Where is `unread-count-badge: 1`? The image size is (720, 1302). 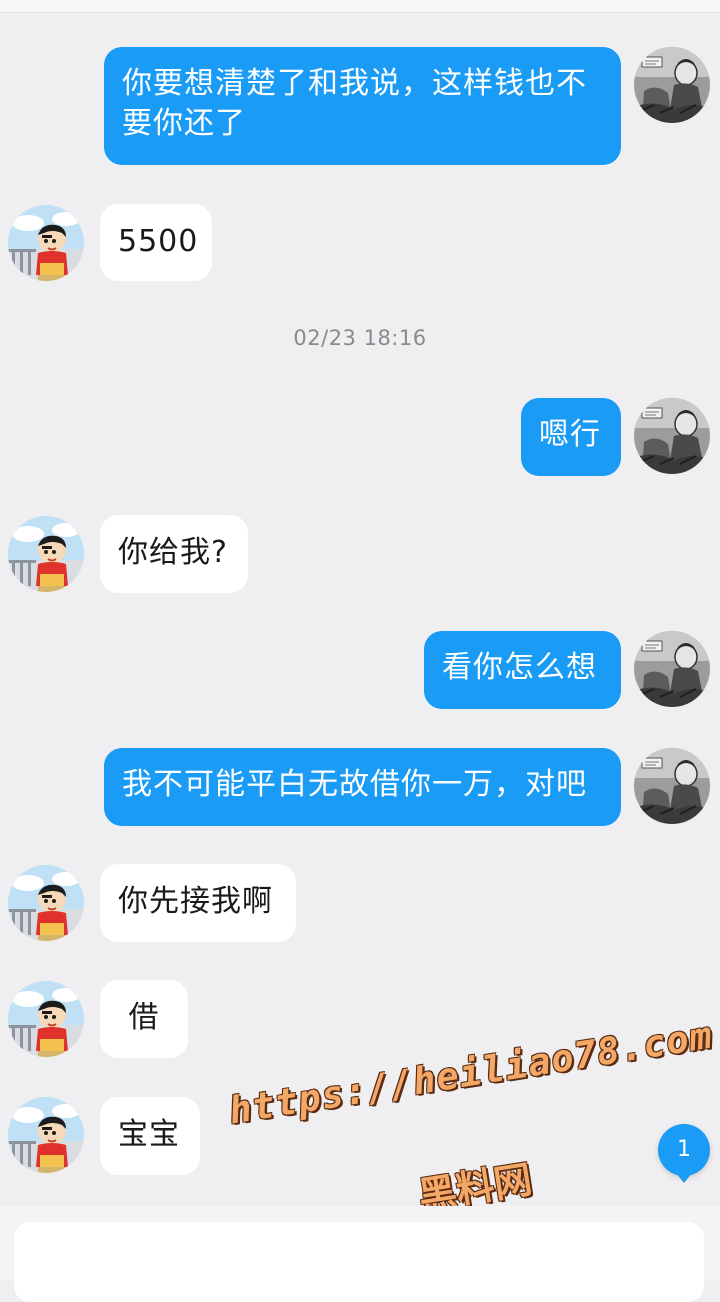
unread-count-badge: 1 is located at coordinates (684, 1153).